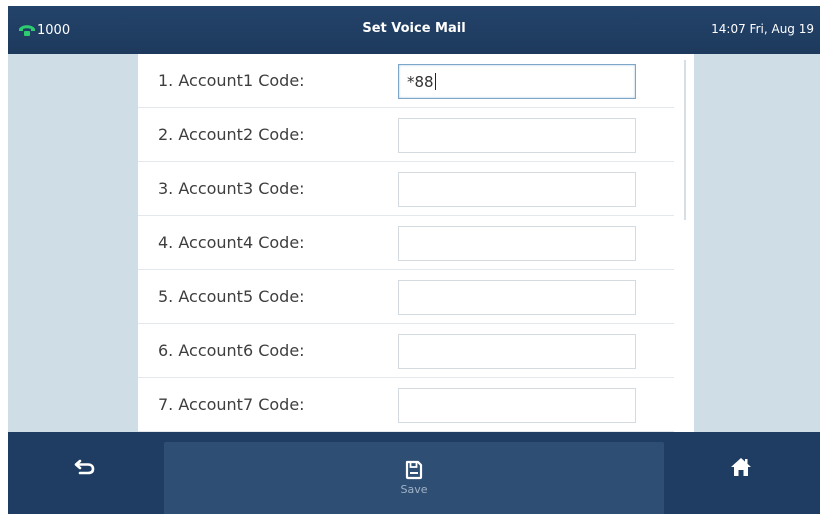  I want to click on form-row-account2: 2. Account2 Code:, so click(406, 135).